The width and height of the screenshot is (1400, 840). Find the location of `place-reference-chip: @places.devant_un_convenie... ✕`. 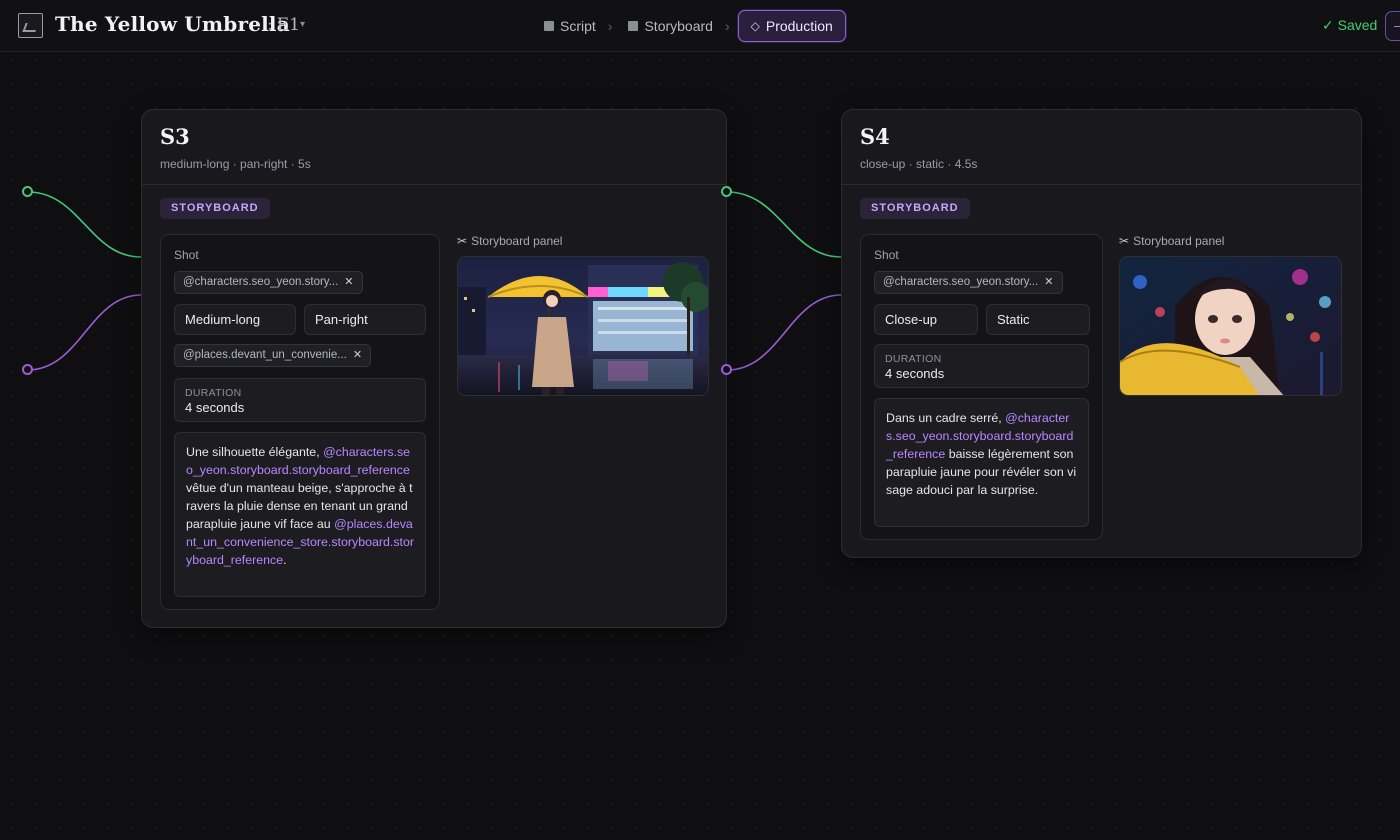

place-reference-chip: @places.devant_un_convenie... ✕ is located at coordinates (273, 355).